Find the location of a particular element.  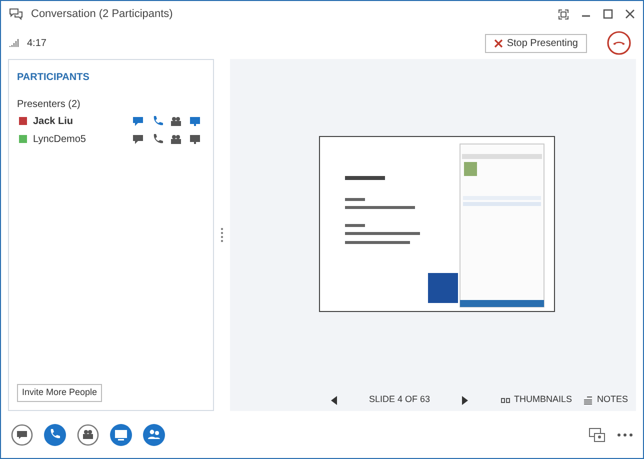

hang-up-icon is located at coordinates (619, 43).